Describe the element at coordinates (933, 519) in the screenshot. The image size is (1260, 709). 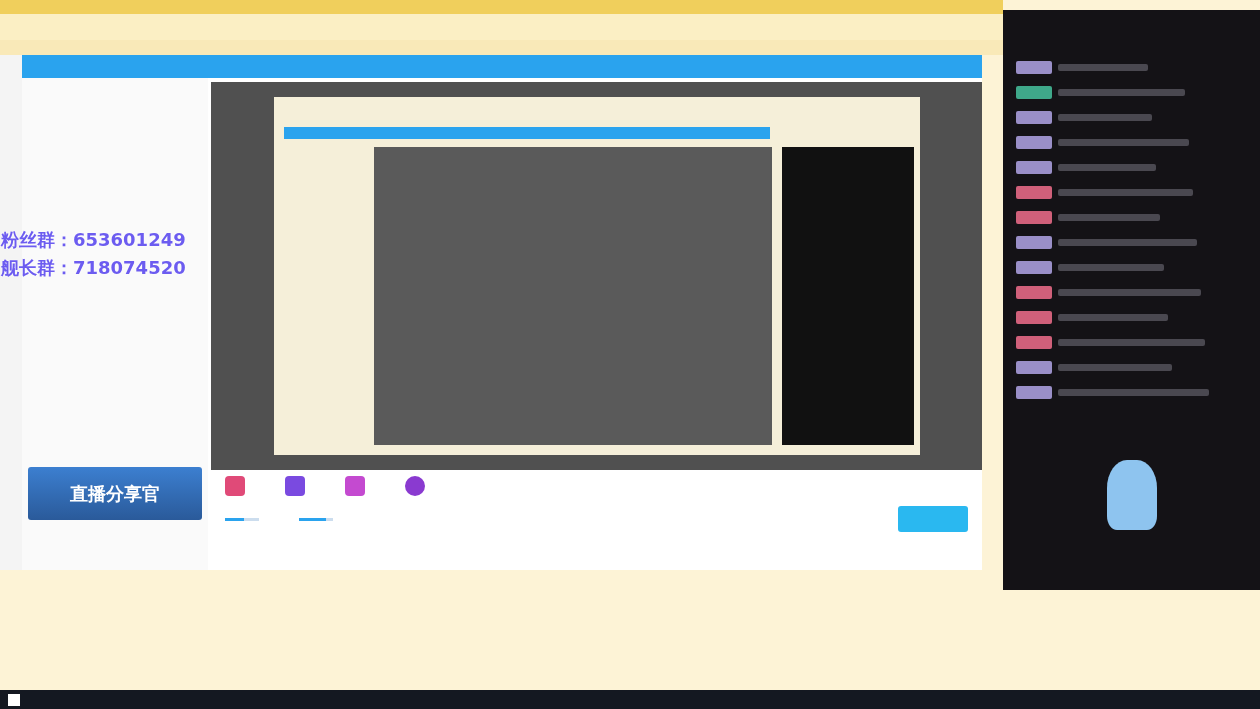
I see `start-button` at that location.